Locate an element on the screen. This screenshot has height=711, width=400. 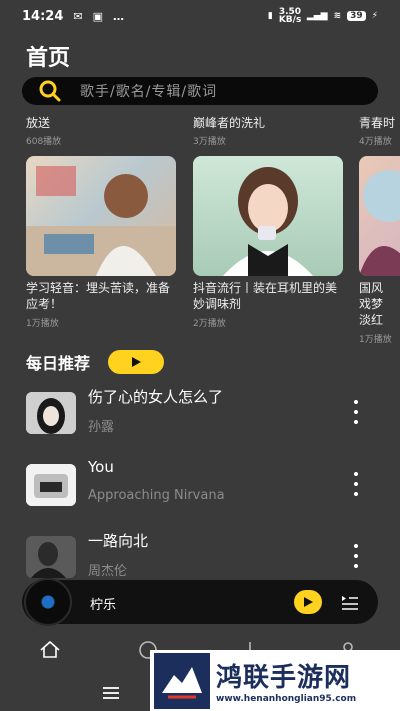
network-speed: 3.50 KB/s is located at coordinates (290, 16).